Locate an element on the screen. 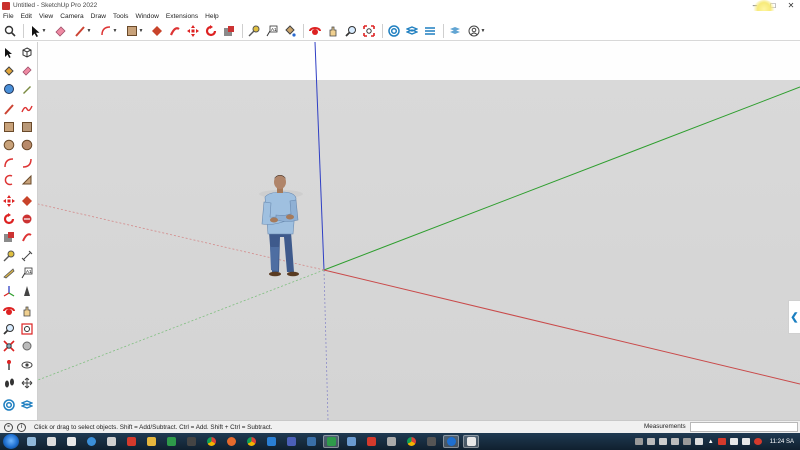 The height and width of the screenshot is (450, 800). taskbar-app-media is located at coordinates (351, 441).